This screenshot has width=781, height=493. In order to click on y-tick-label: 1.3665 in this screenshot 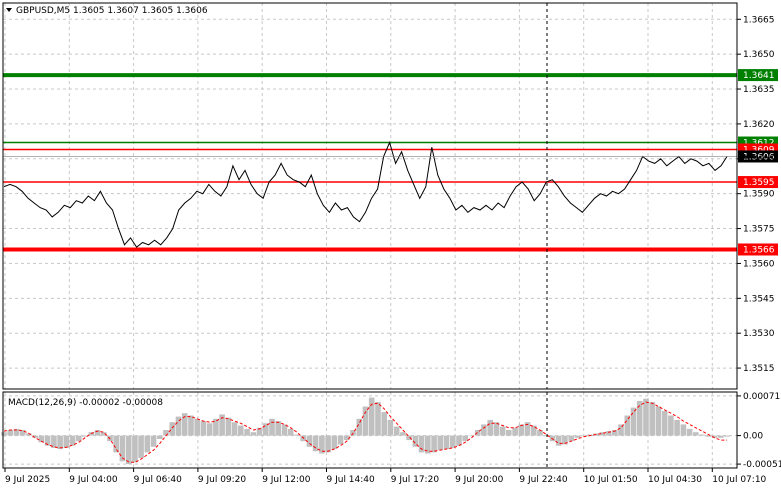, I will do `click(759, 20)`.